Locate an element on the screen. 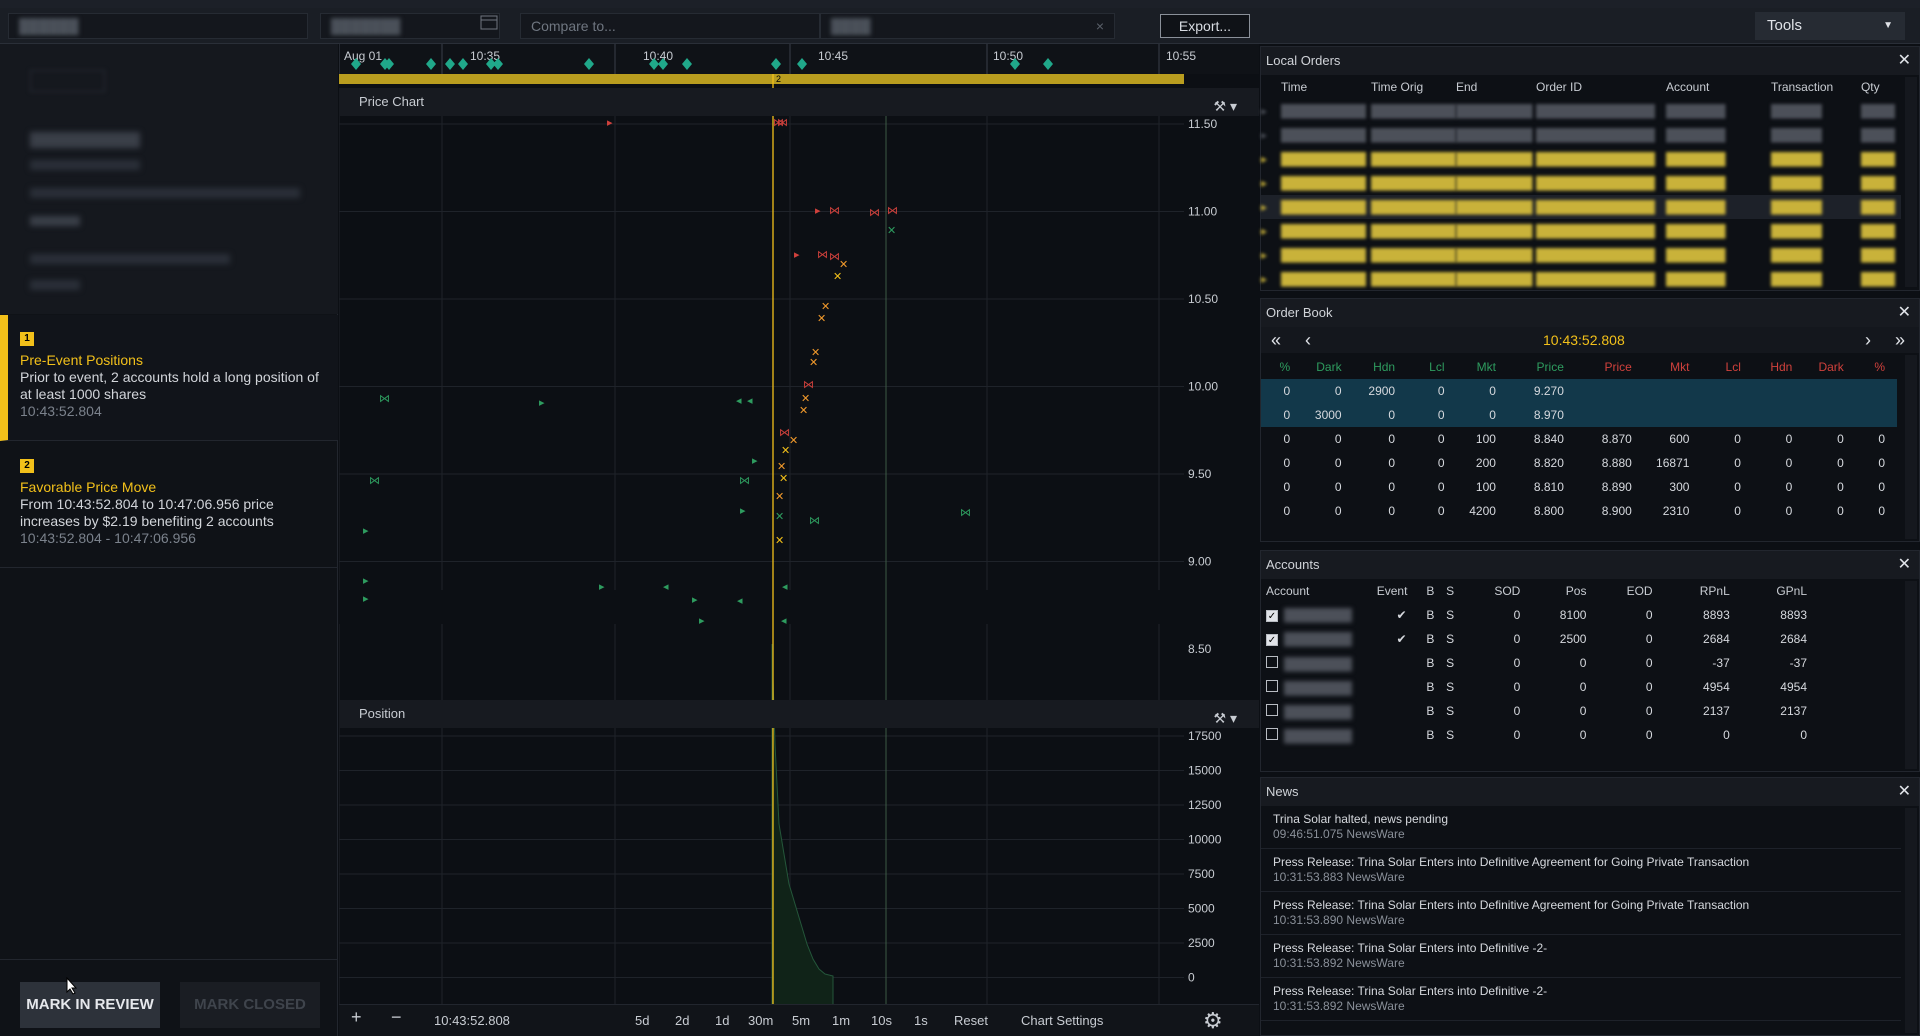 This screenshot has height=1036, width=1920. column-header: S is located at coordinates (1462, 591).